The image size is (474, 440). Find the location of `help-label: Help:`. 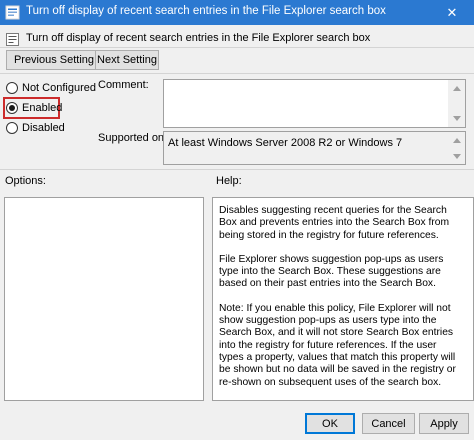

help-label: Help: is located at coordinates (229, 181).